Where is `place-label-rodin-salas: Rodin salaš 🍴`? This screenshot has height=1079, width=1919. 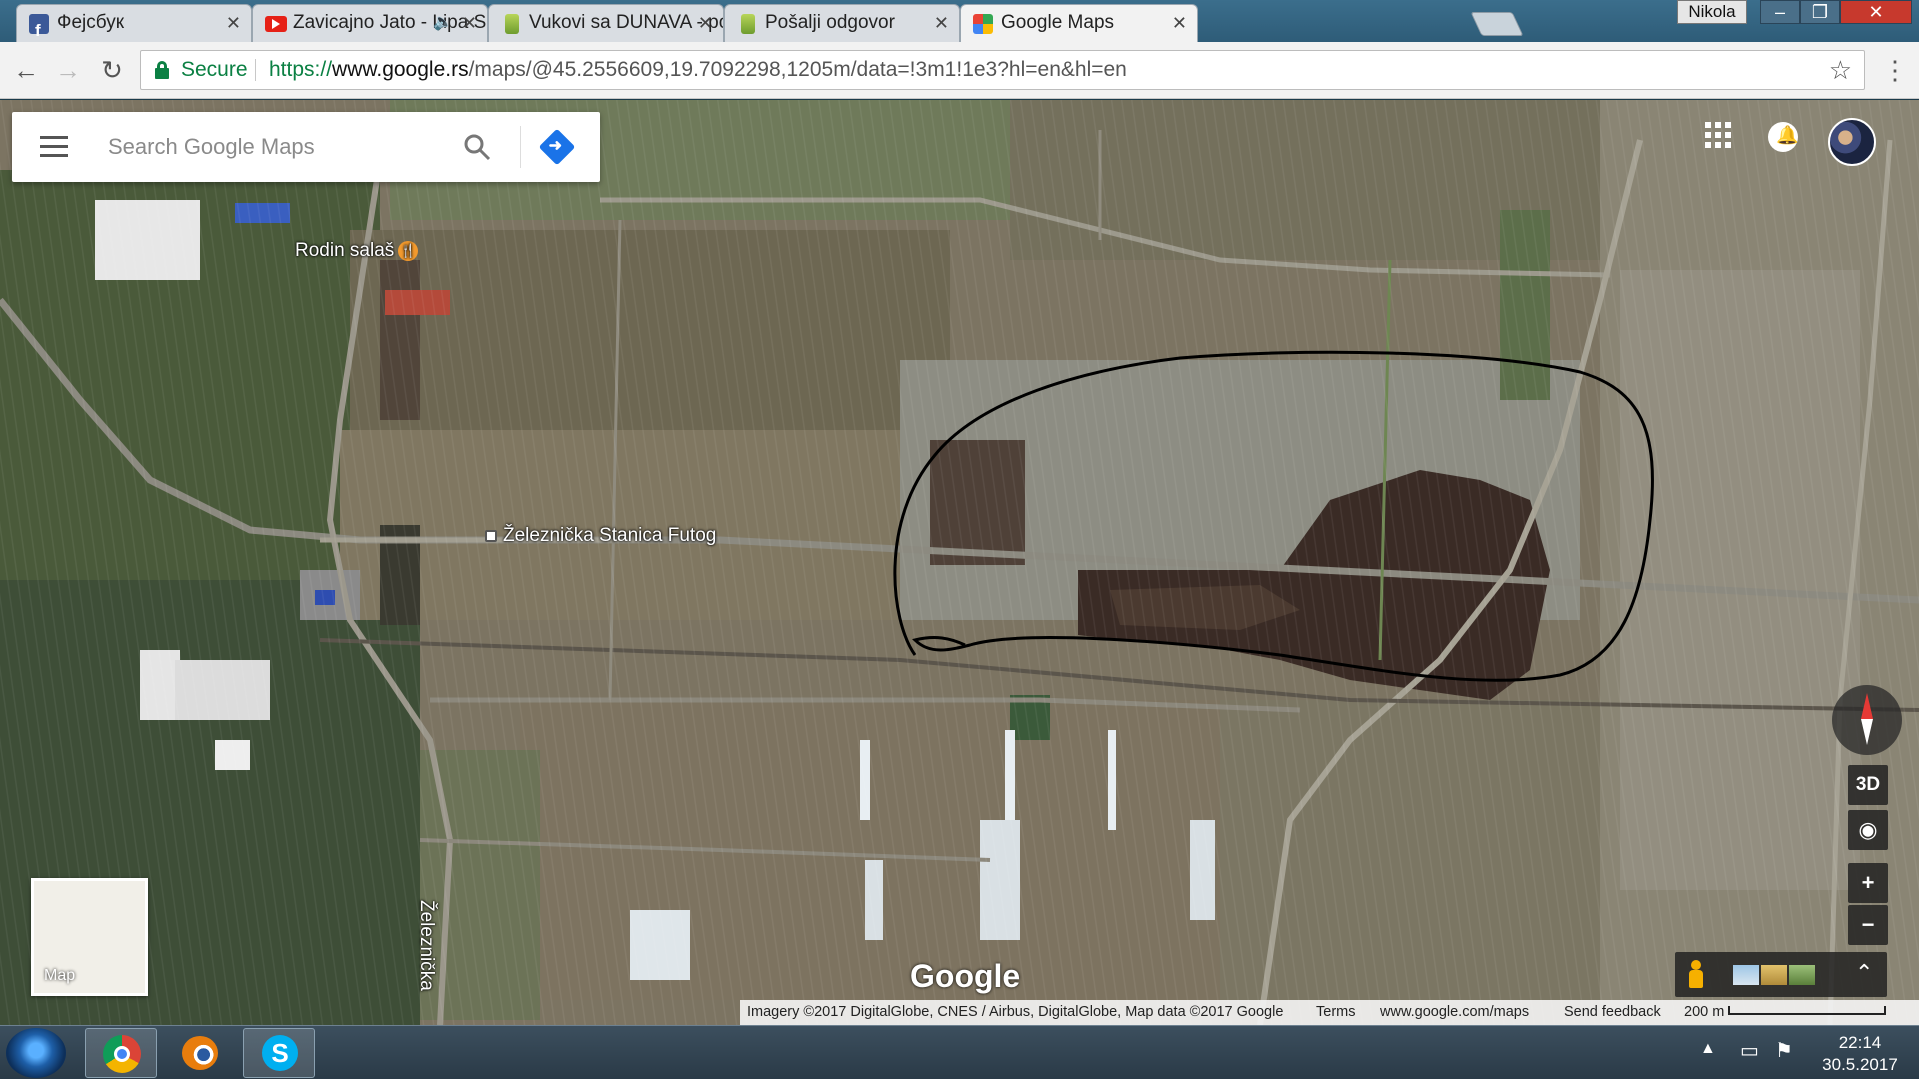
place-label-rodin-salas: Rodin salaš 🍴 is located at coordinates (357, 251).